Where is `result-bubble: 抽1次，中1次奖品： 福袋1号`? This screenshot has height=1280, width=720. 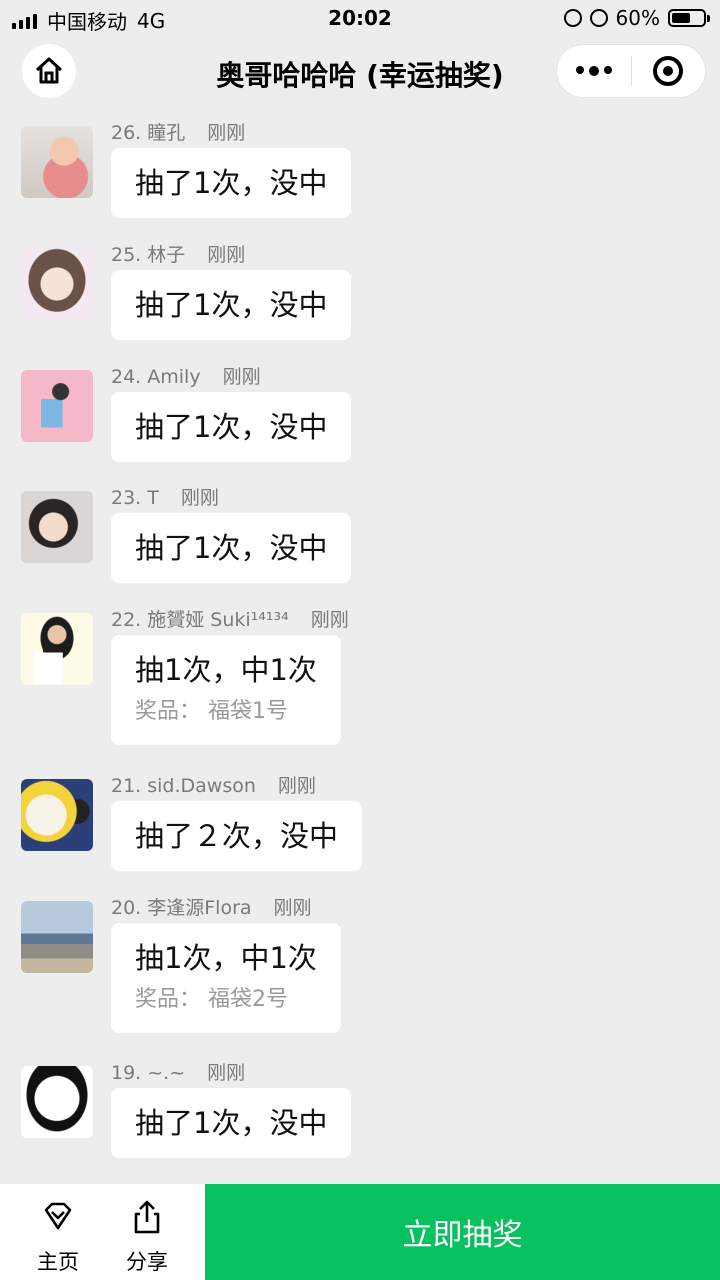 result-bubble: 抽1次，中1次奖品： 福袋1号 is located at coordinates (226, 690).